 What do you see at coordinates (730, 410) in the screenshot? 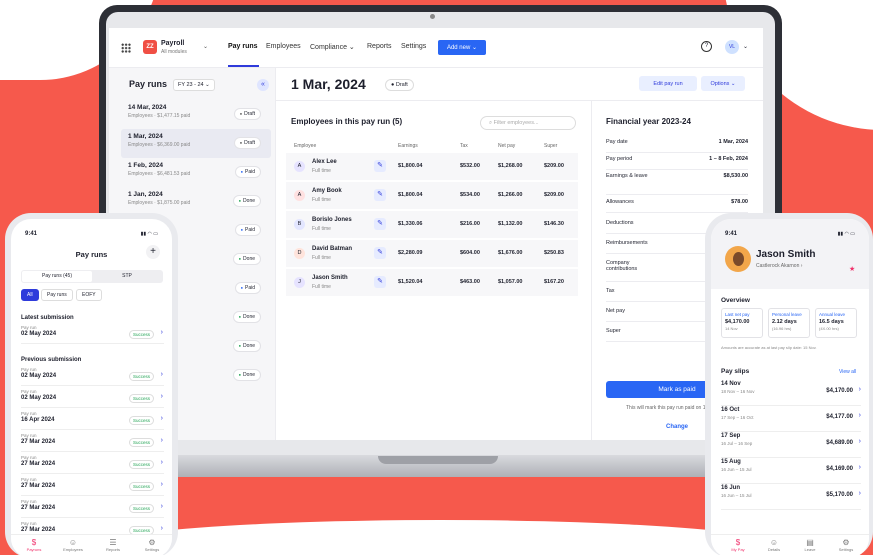
I see `slip-date: 16 Oct` at bounding box center [730, 410].